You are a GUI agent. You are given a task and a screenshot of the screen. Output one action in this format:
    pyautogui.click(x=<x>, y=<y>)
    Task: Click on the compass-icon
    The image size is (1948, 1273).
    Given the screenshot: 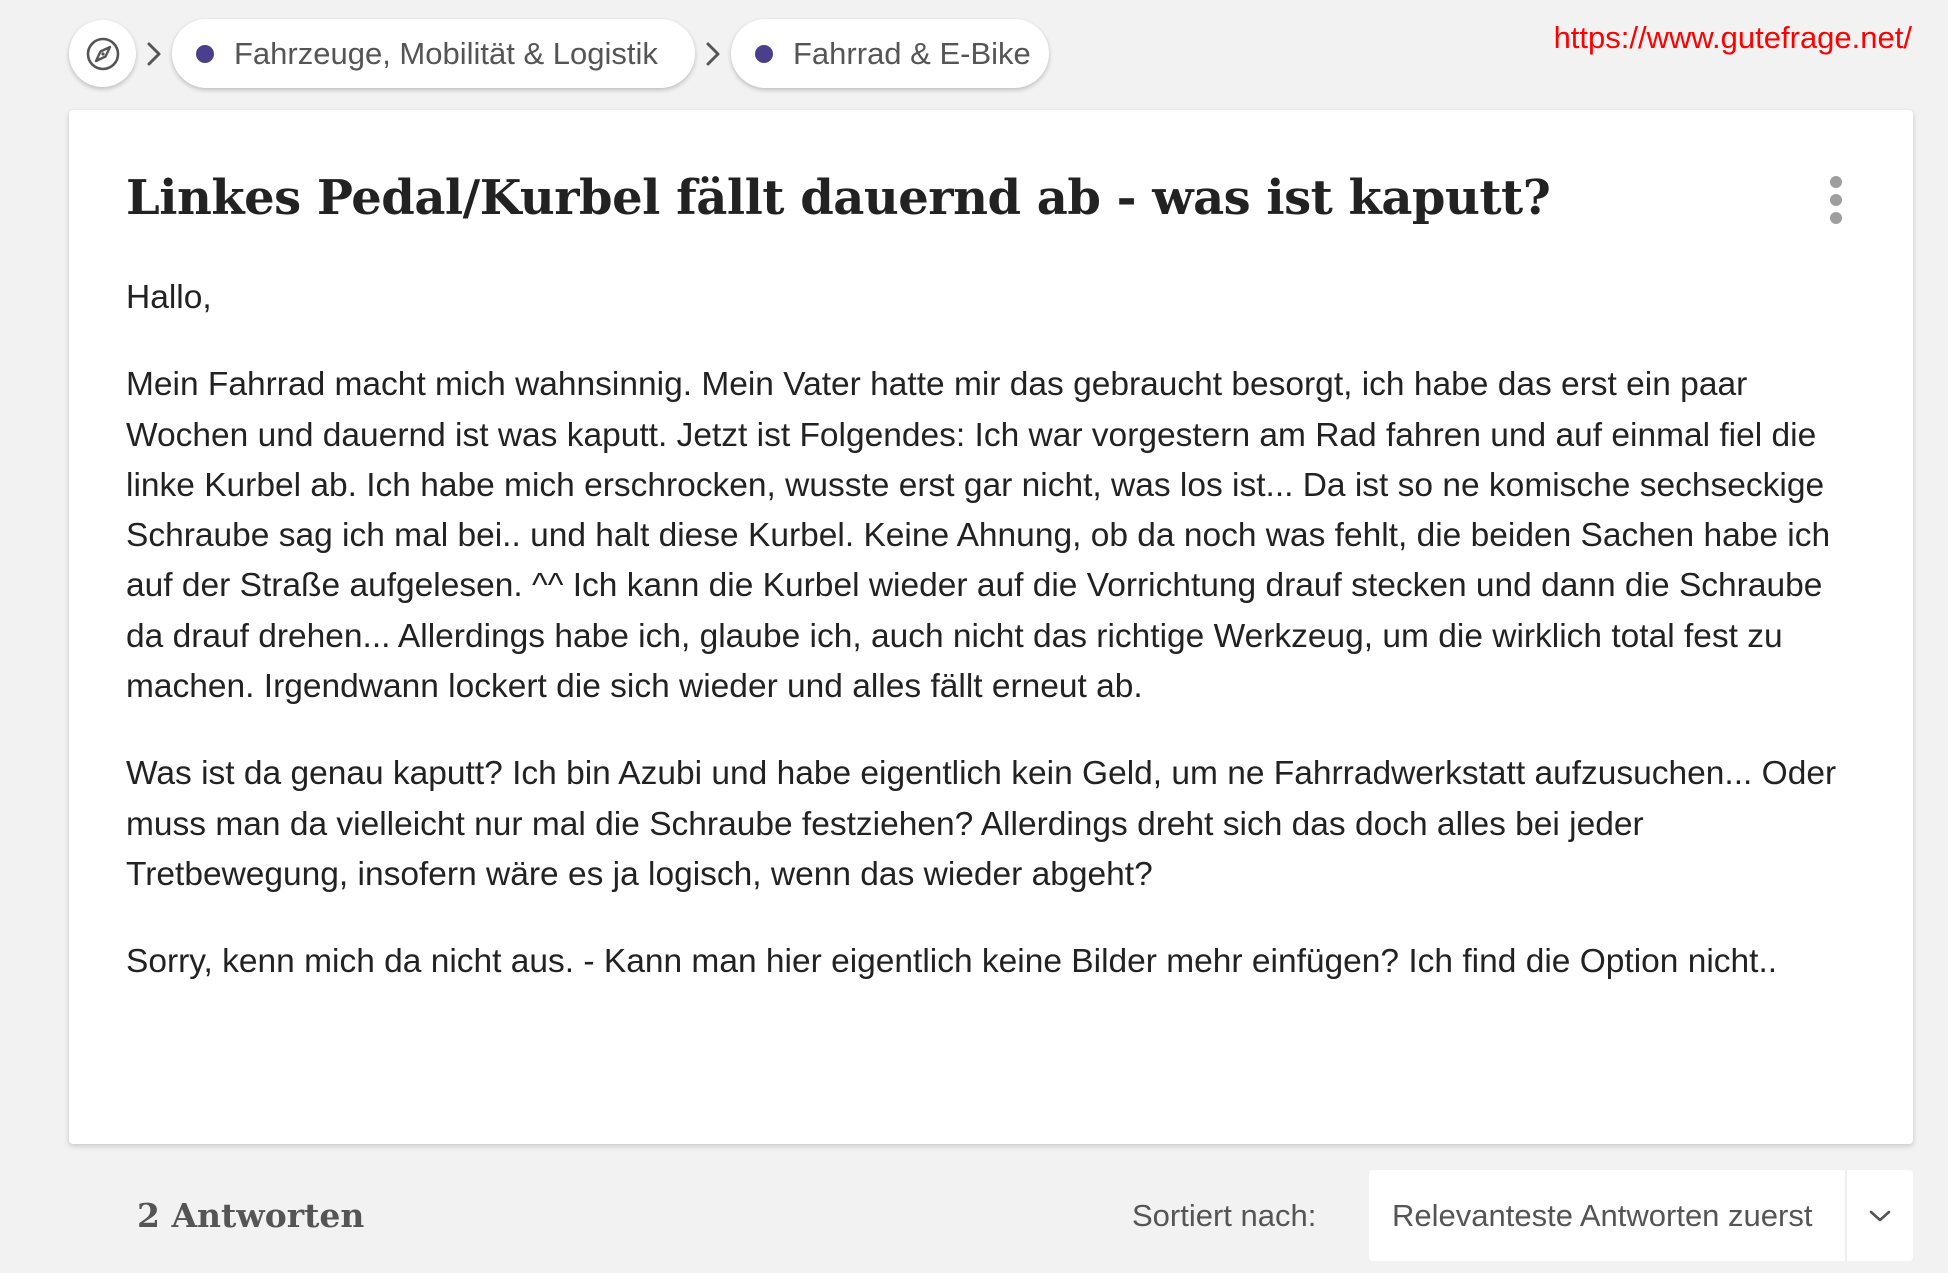 What is the action you would take?
    pyautogui.click(x=102, y=53)
    